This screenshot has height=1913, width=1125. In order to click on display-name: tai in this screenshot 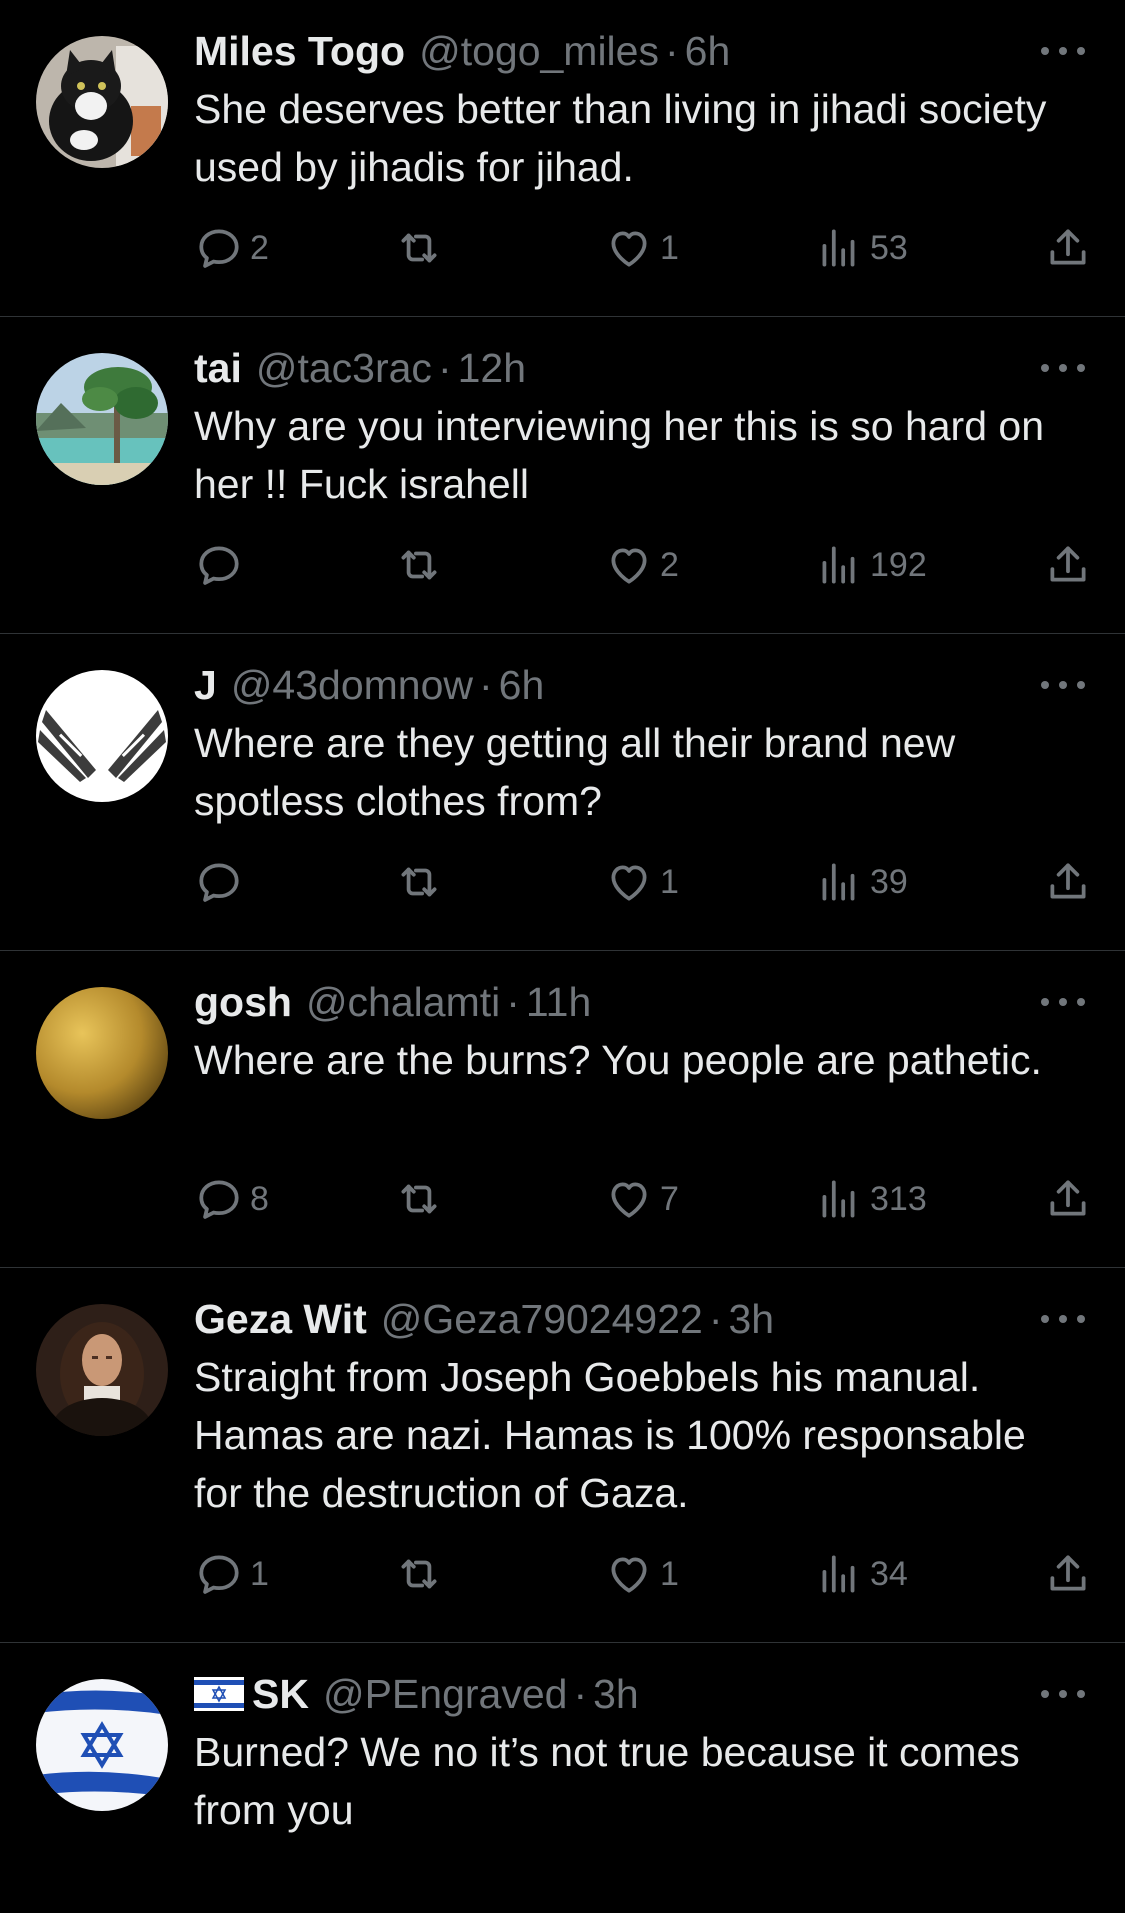, I will do `click(218, 368)`.